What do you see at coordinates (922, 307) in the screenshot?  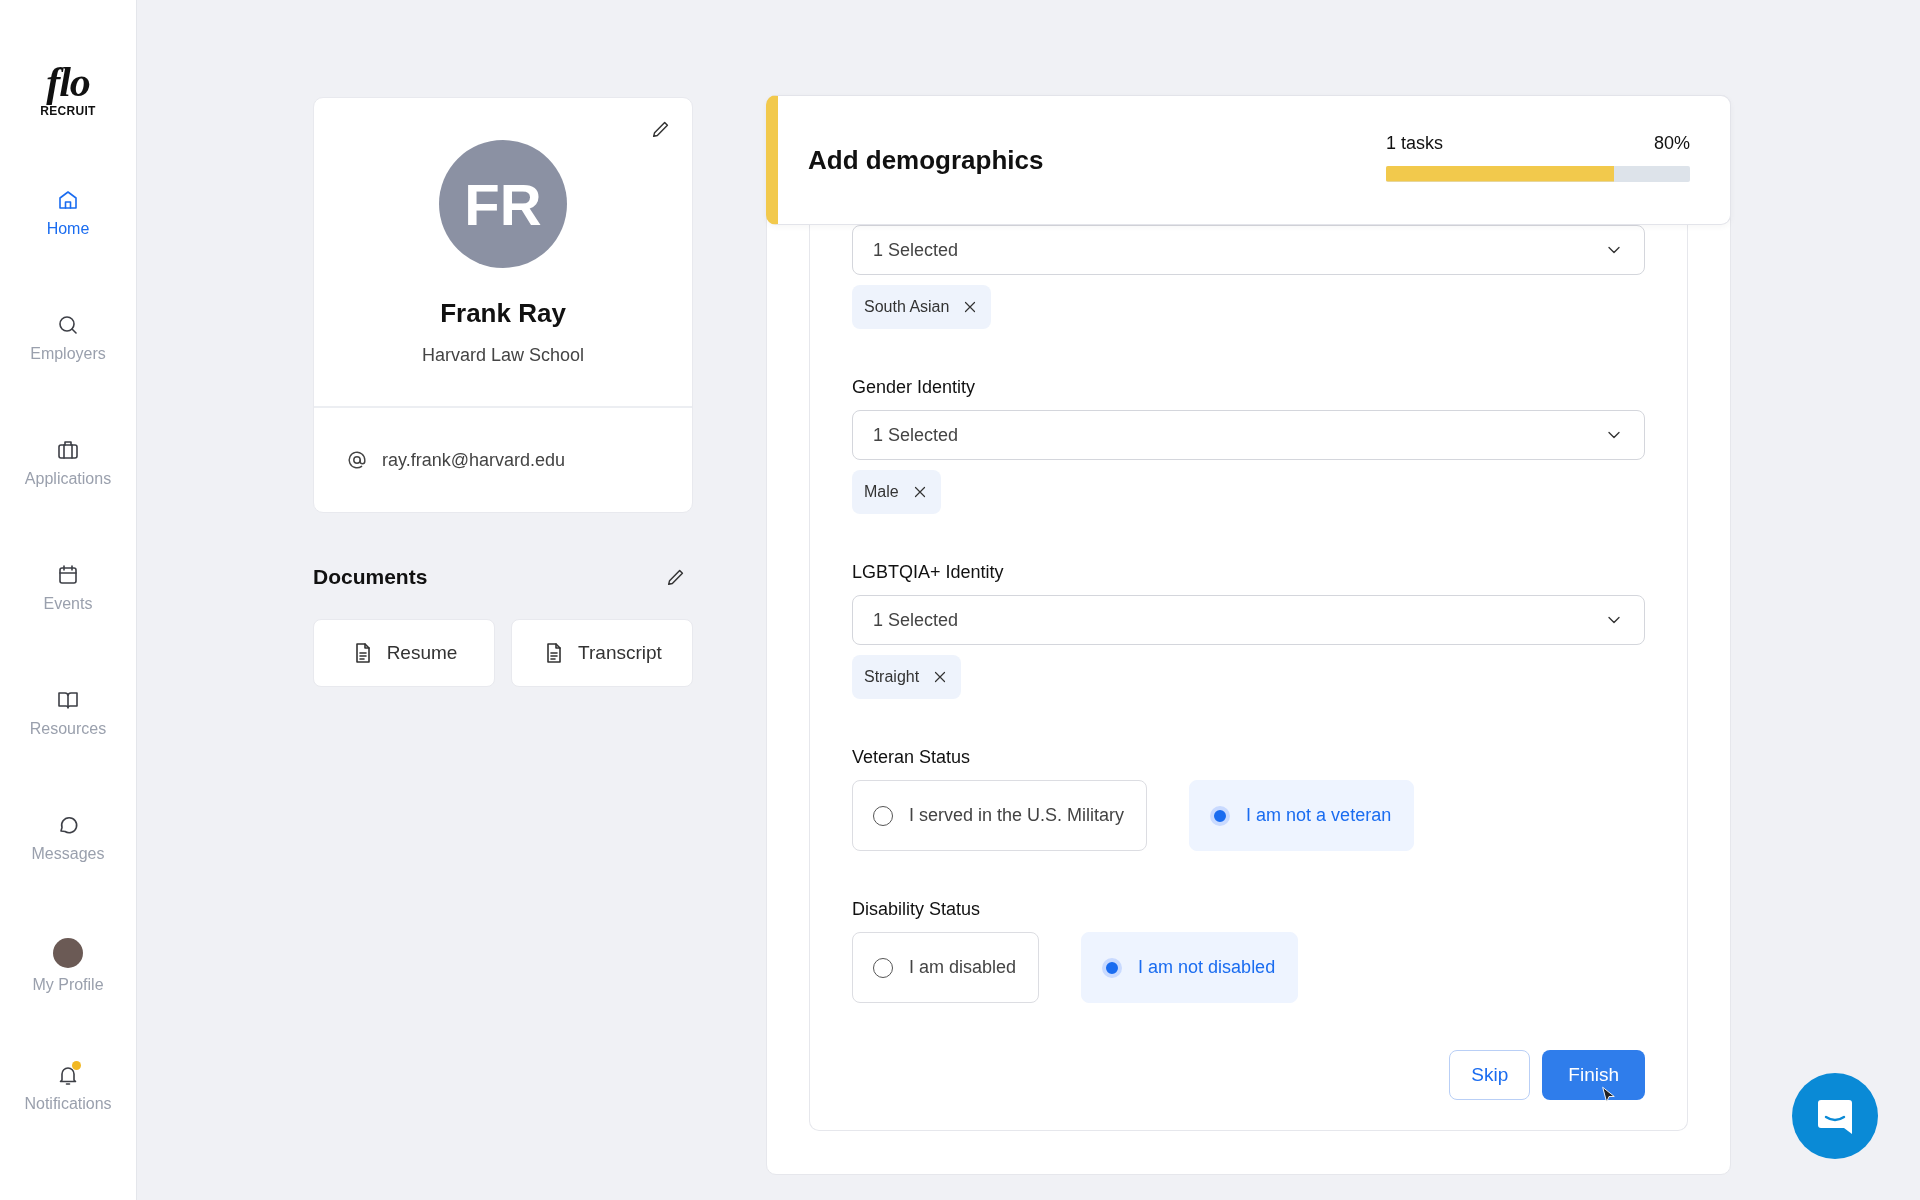 I see `selected-tag: South Asian` at bounding box center [922, 307].